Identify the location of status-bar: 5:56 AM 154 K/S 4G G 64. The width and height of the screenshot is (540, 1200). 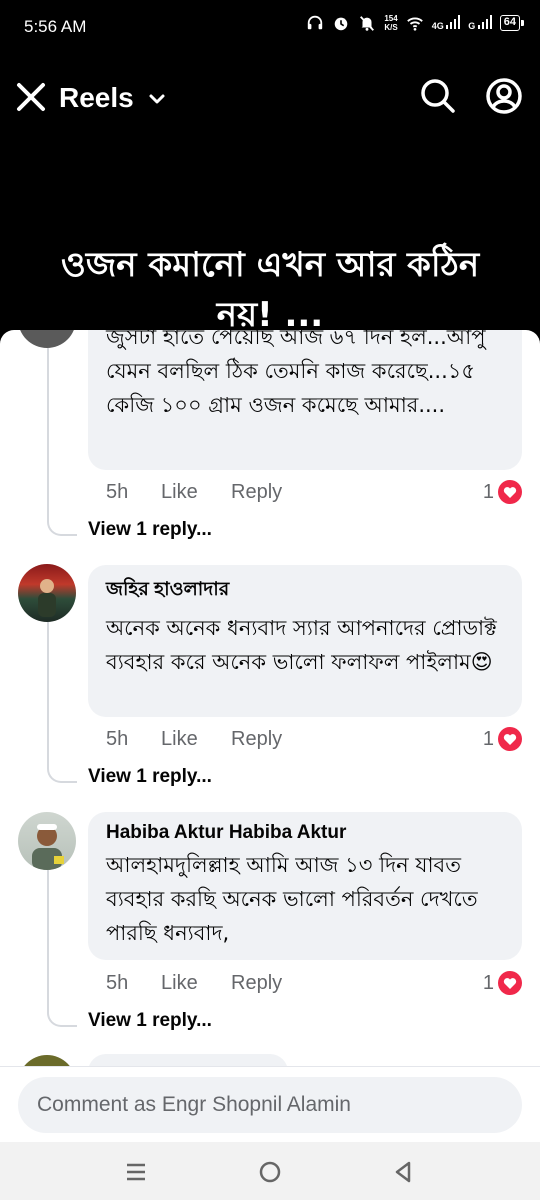
(270, 28).